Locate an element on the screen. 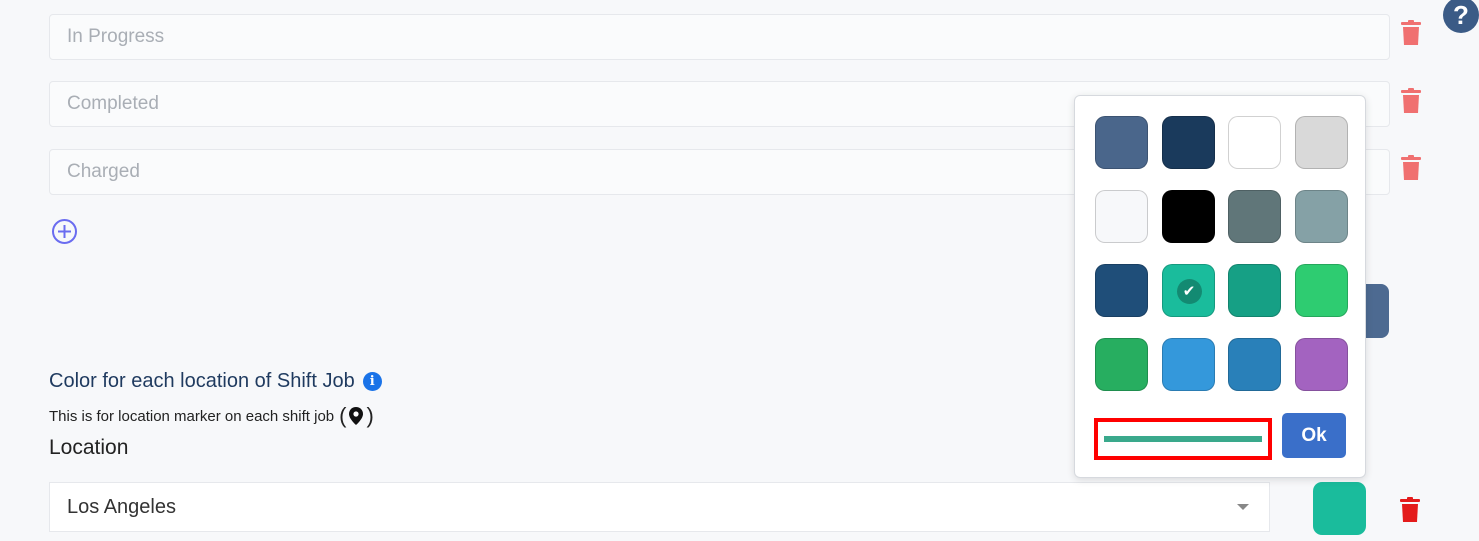 This screenshot has width=1479, height=541. hex-color-input is located at coordinates (1183, 439).